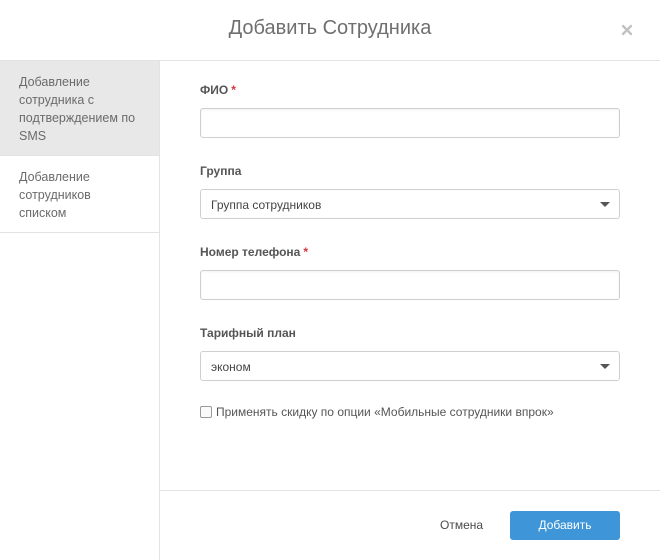  I want to click on phone-label: Номер телефона *, so click(254, 252).